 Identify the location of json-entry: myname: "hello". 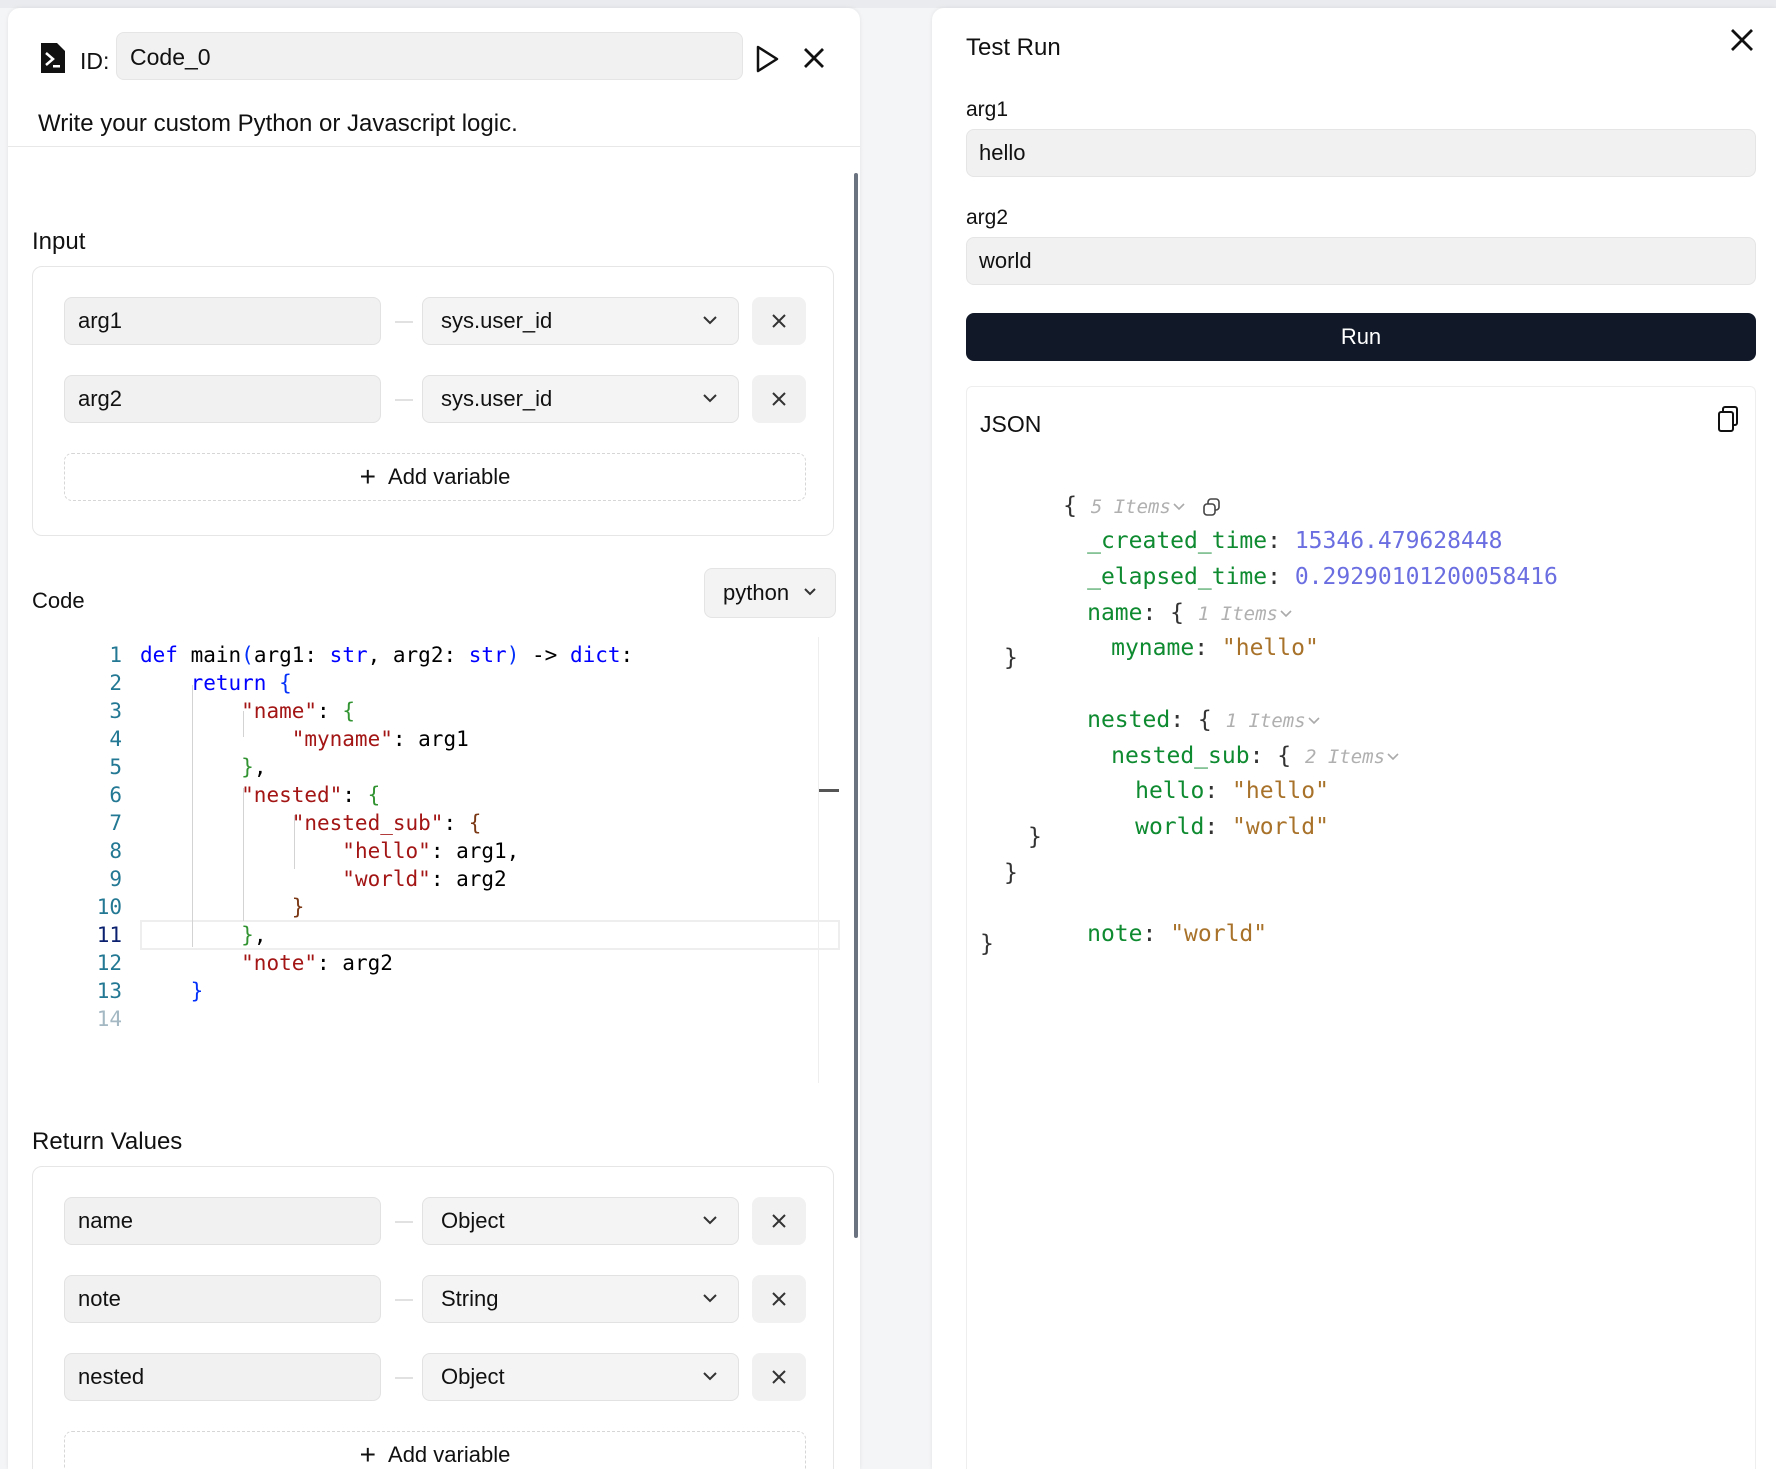
(1215, 648).